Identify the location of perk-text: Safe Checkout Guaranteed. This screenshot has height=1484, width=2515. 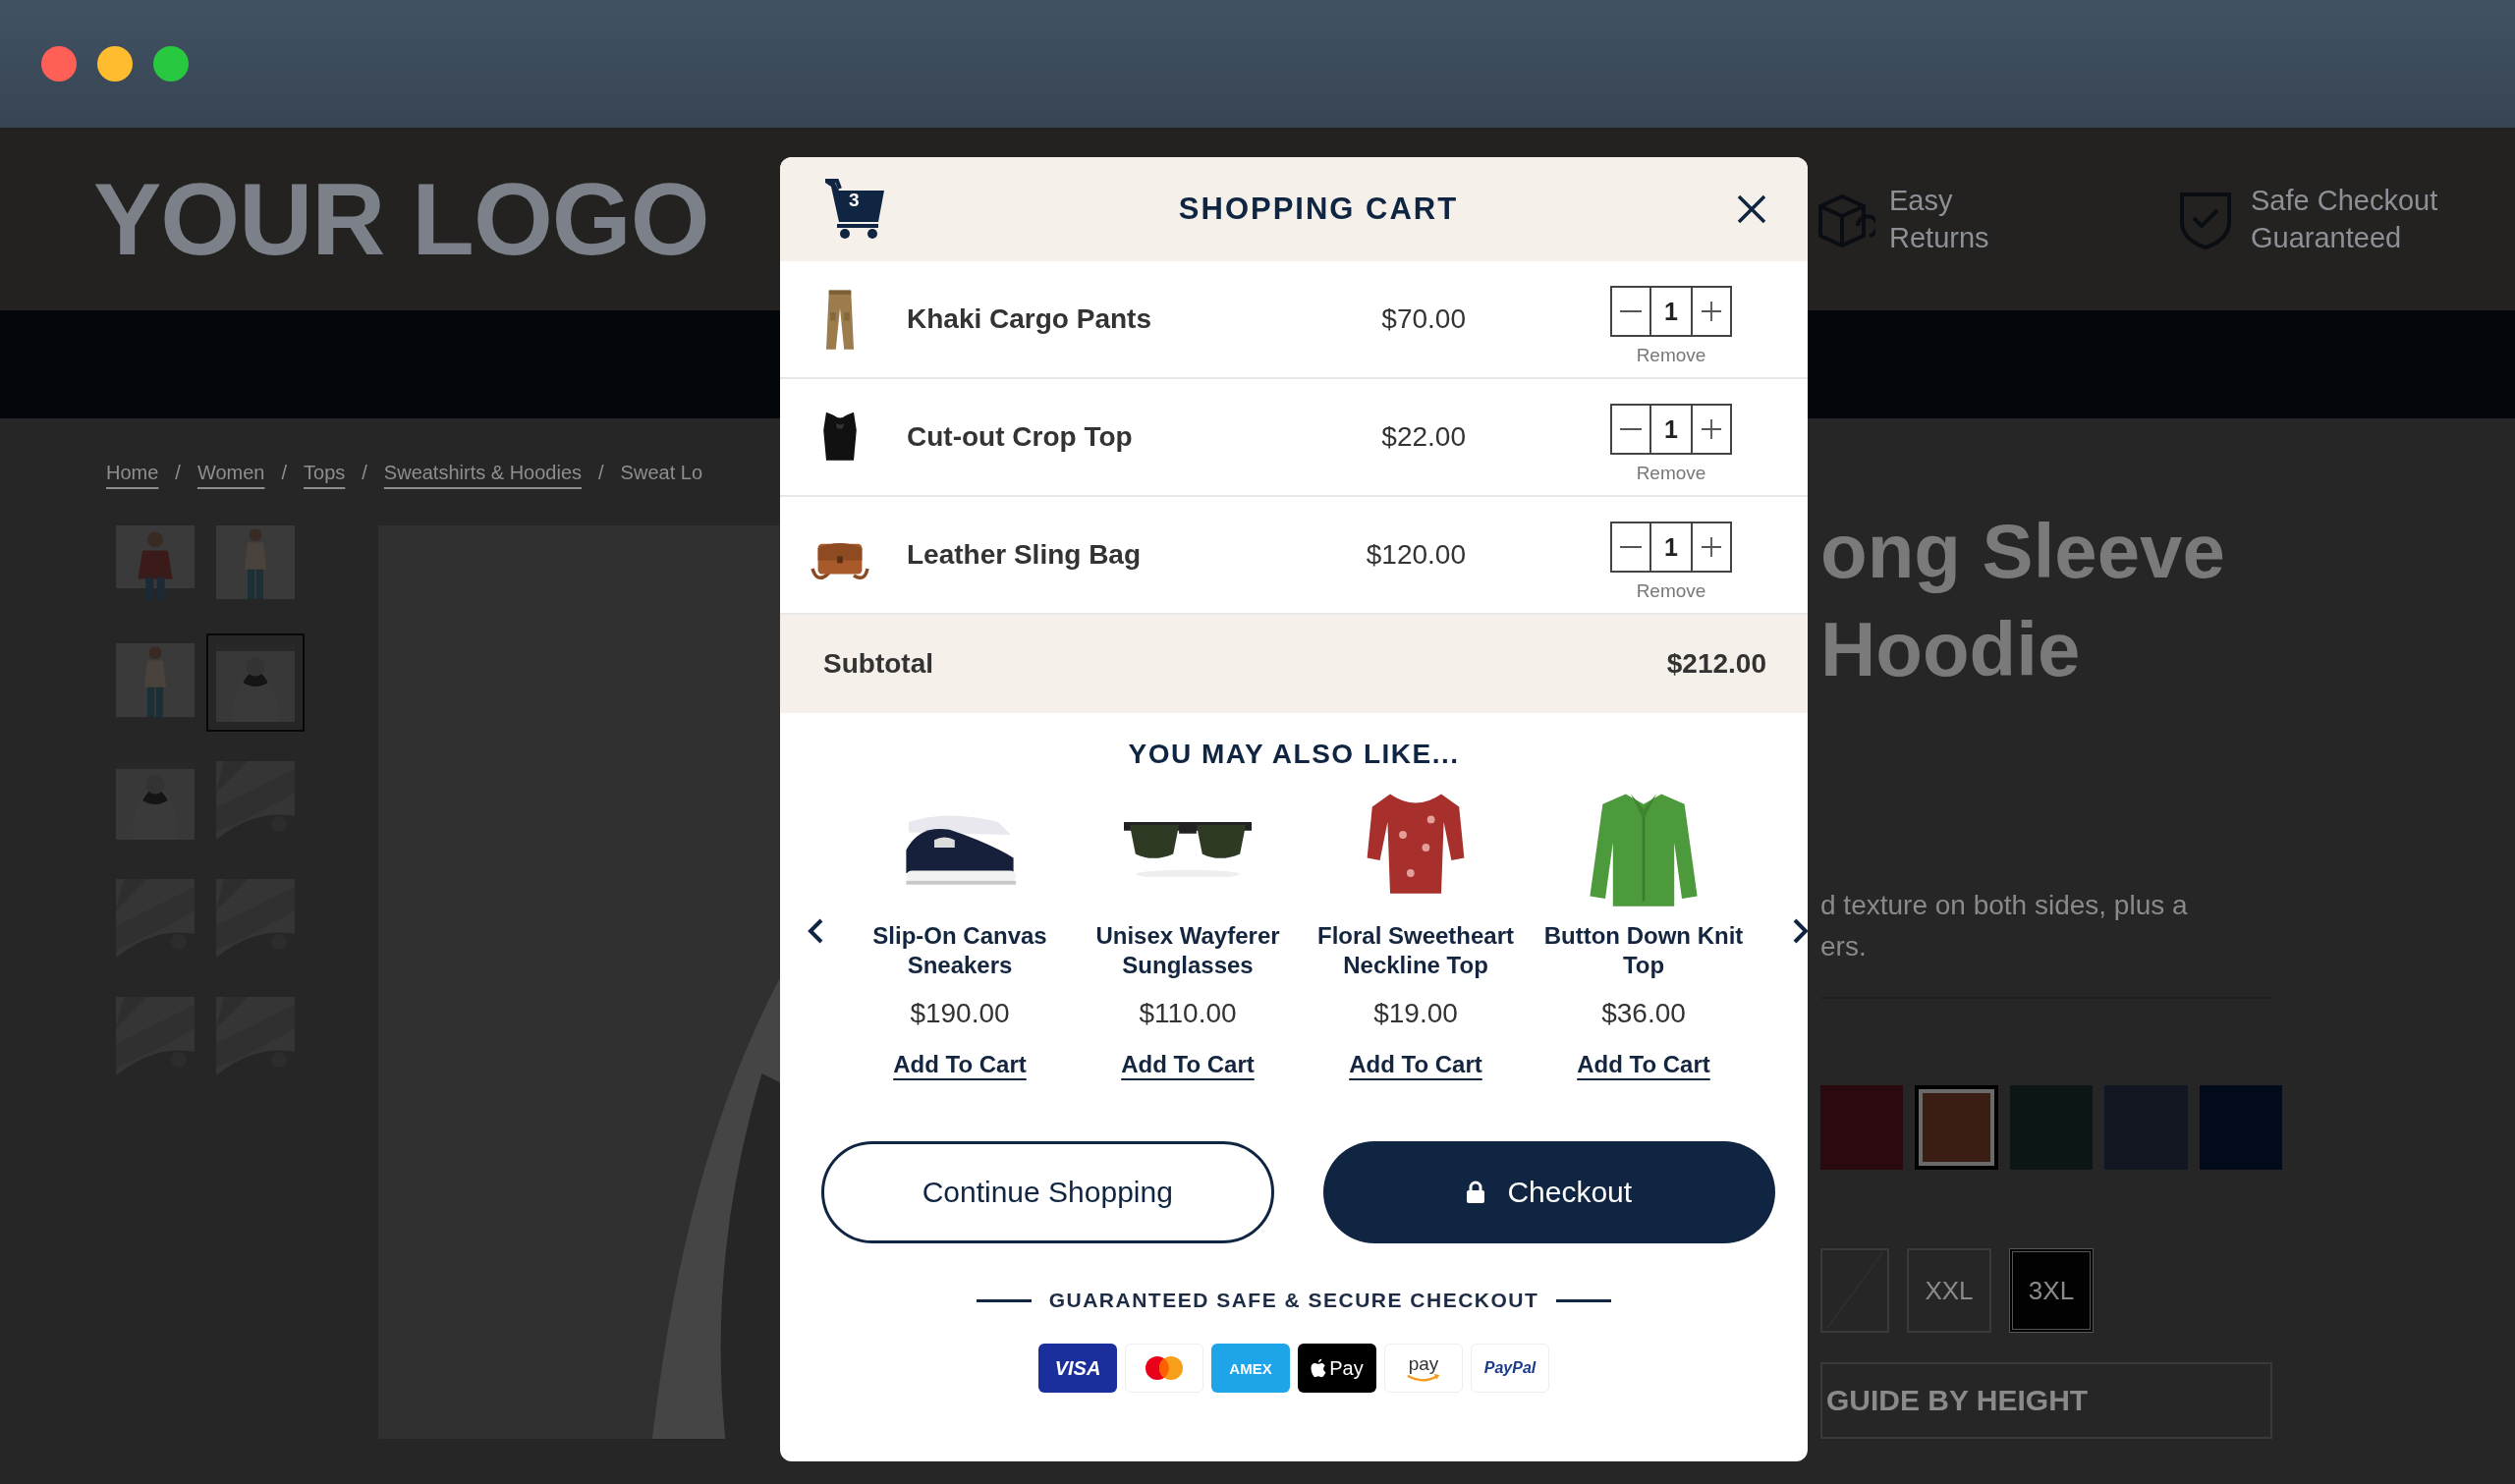
(2345, 219).